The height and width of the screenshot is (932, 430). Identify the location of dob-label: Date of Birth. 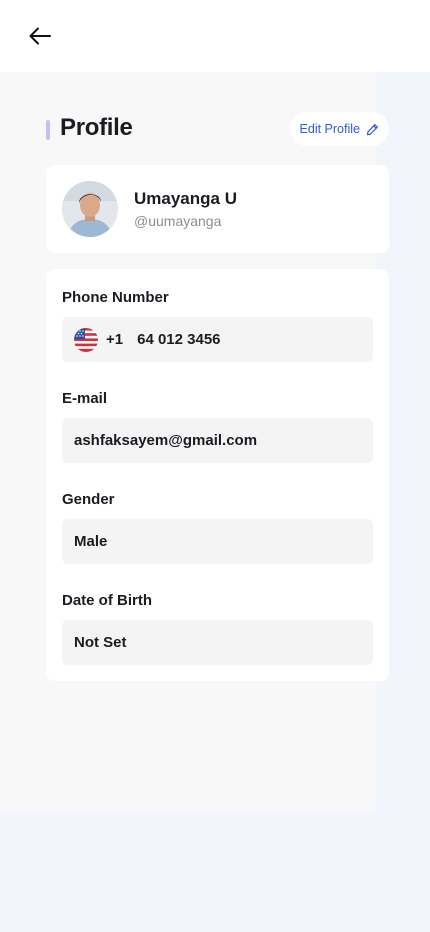
(107, 600).